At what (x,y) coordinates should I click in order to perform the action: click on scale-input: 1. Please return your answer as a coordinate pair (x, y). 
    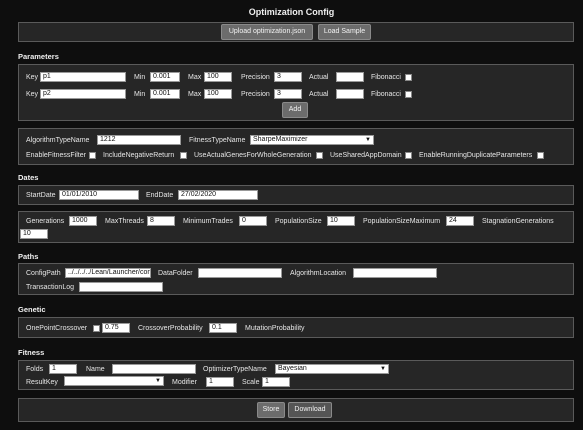
    Looking at the image, I should click on (276, 382).